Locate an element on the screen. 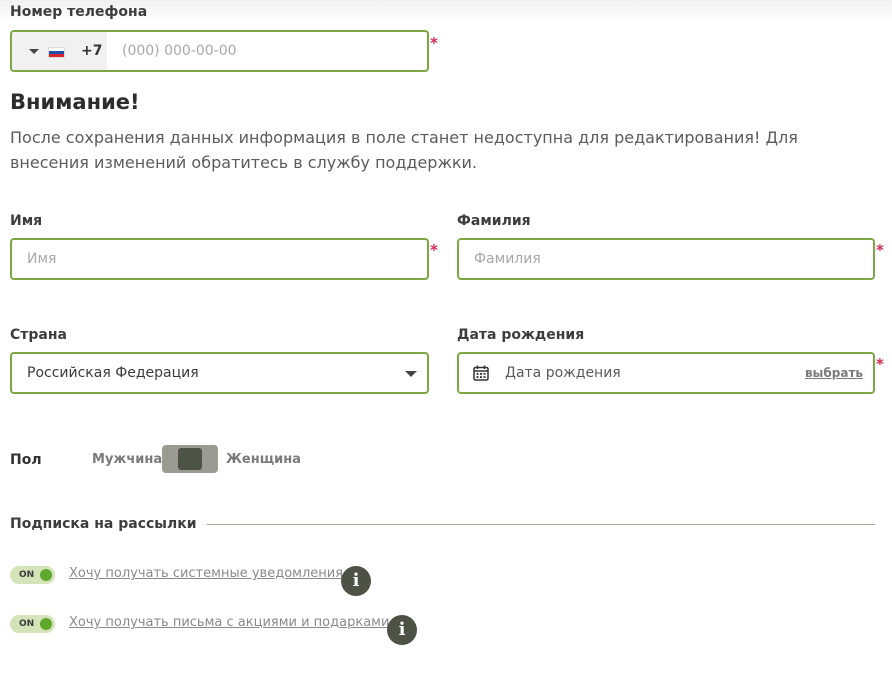 This screenshot has width=892, height=683. birth-date-required-mark: * is located at coordinates (880, 364).